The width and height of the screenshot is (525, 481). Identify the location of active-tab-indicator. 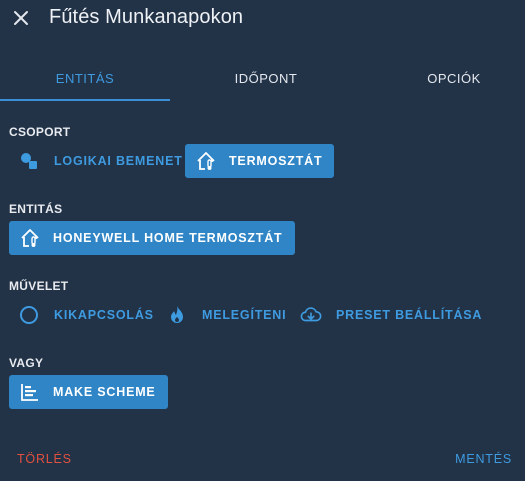
(85, 100).